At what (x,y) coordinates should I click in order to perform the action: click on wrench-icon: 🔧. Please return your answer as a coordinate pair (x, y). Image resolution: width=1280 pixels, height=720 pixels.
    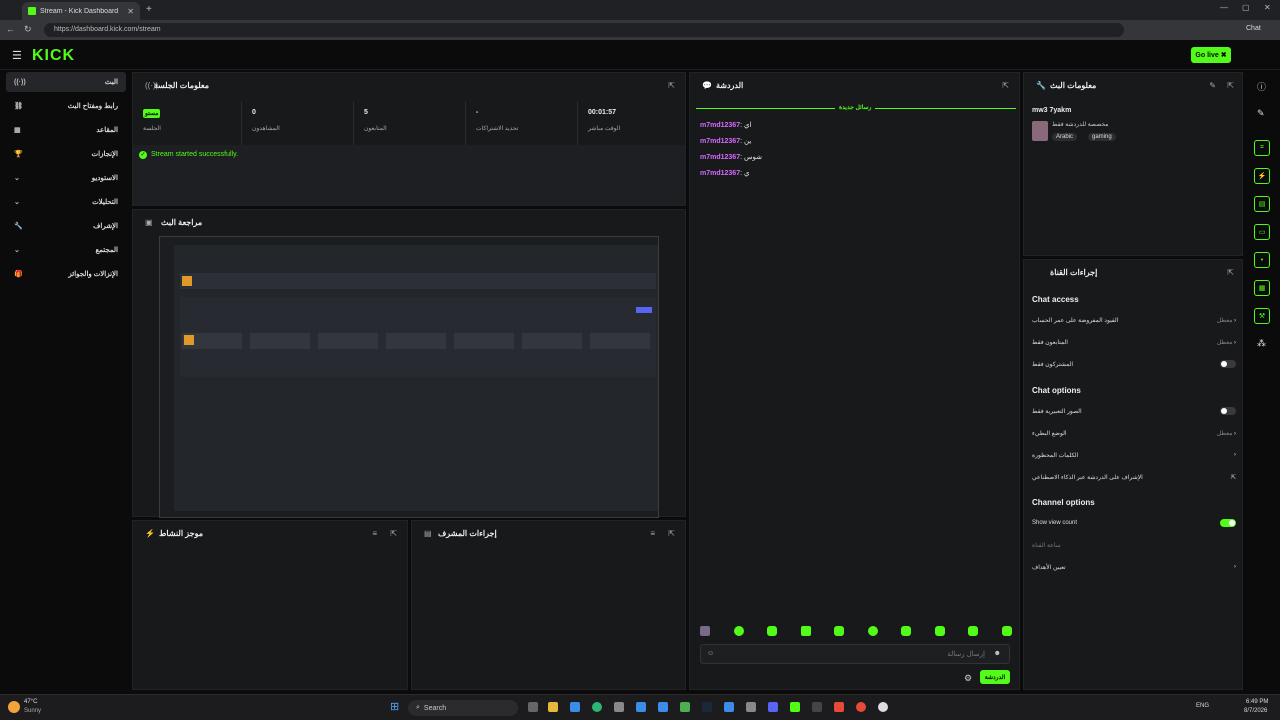
    Looking at the image, I should click on (18, 226).